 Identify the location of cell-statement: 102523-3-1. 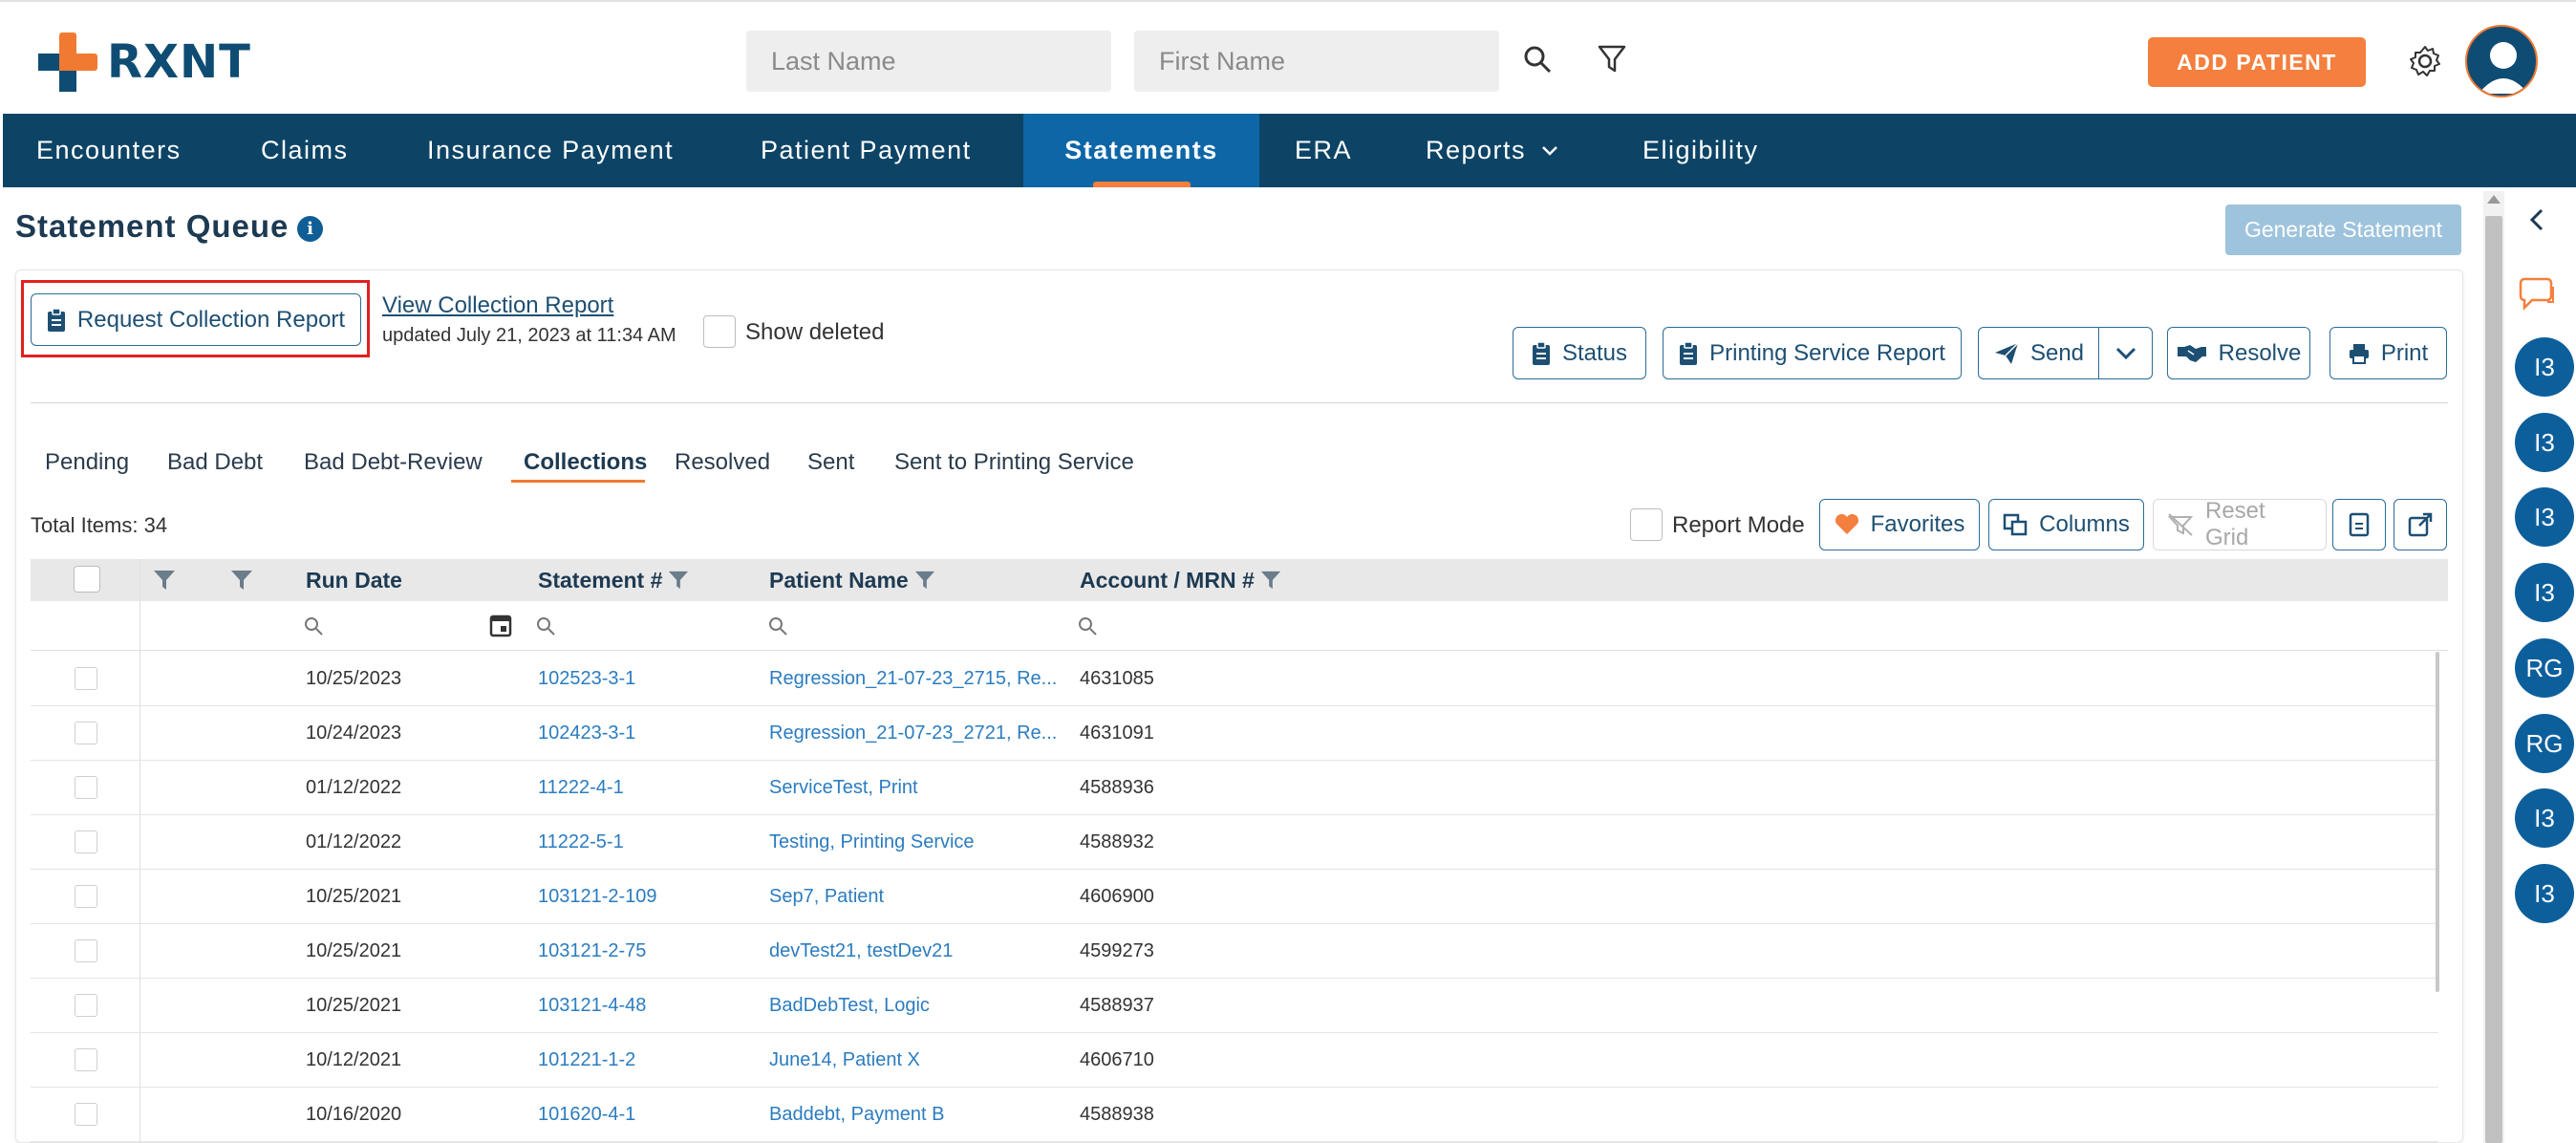
(586, 679).